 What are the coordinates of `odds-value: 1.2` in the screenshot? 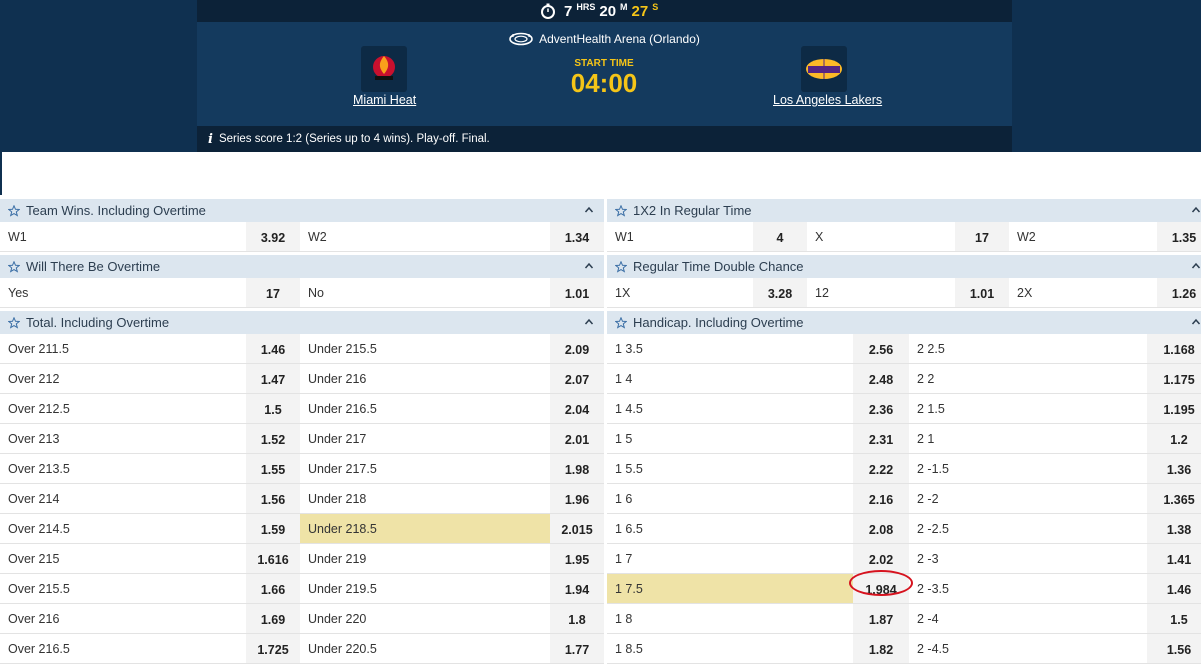 It's located at (1174, 438).